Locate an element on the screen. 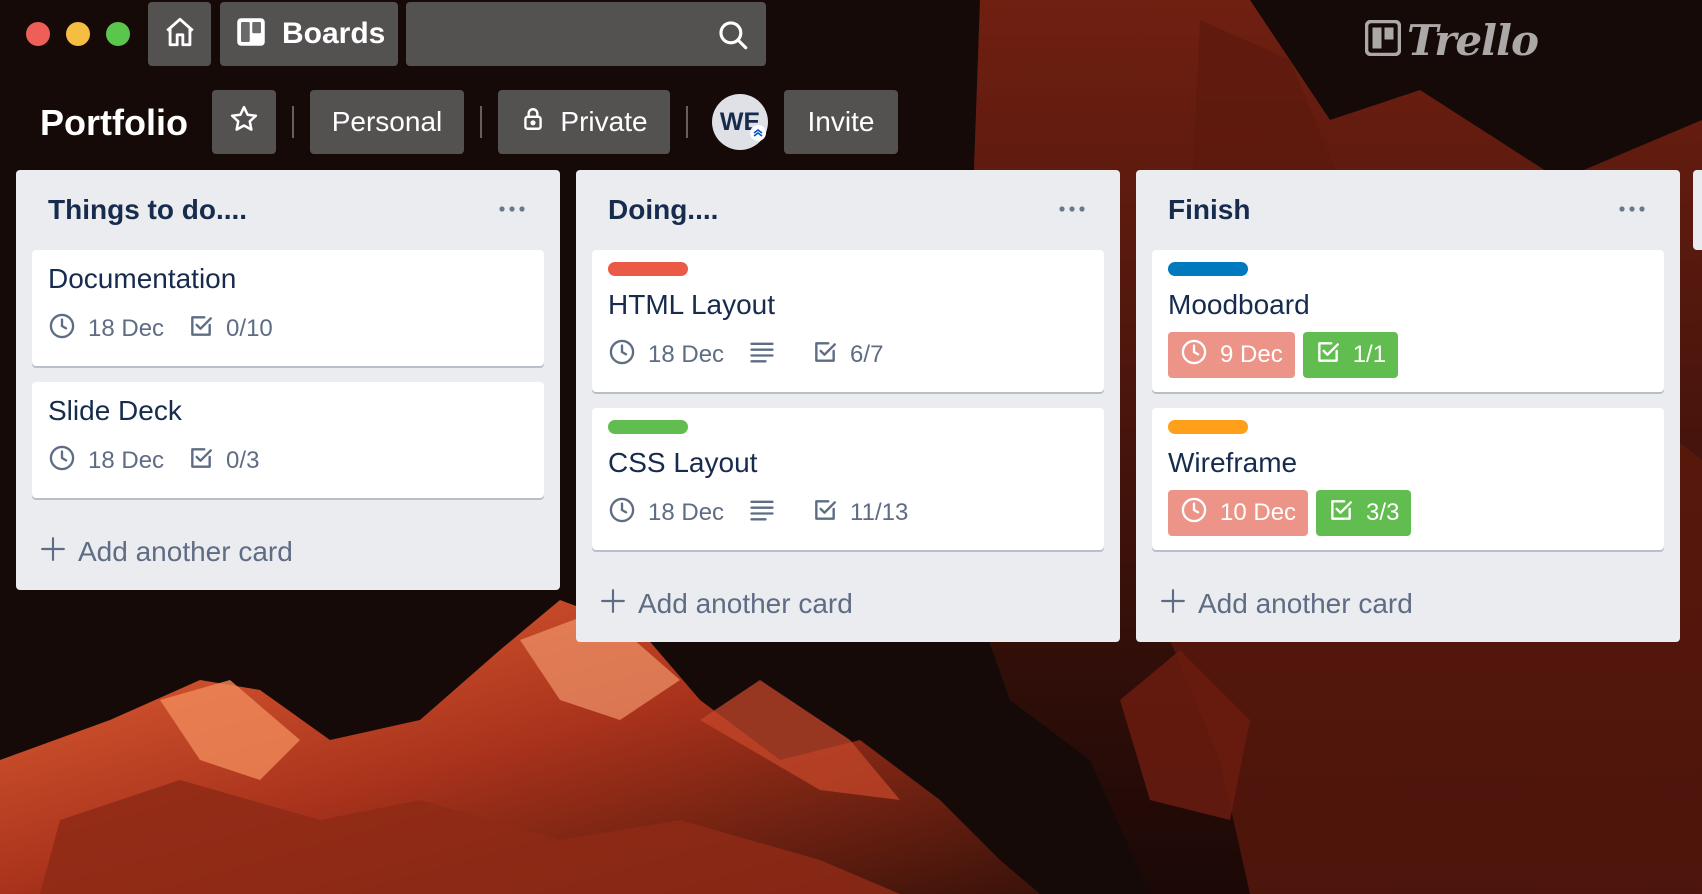  star-icon is located at coordinates (244, 122).